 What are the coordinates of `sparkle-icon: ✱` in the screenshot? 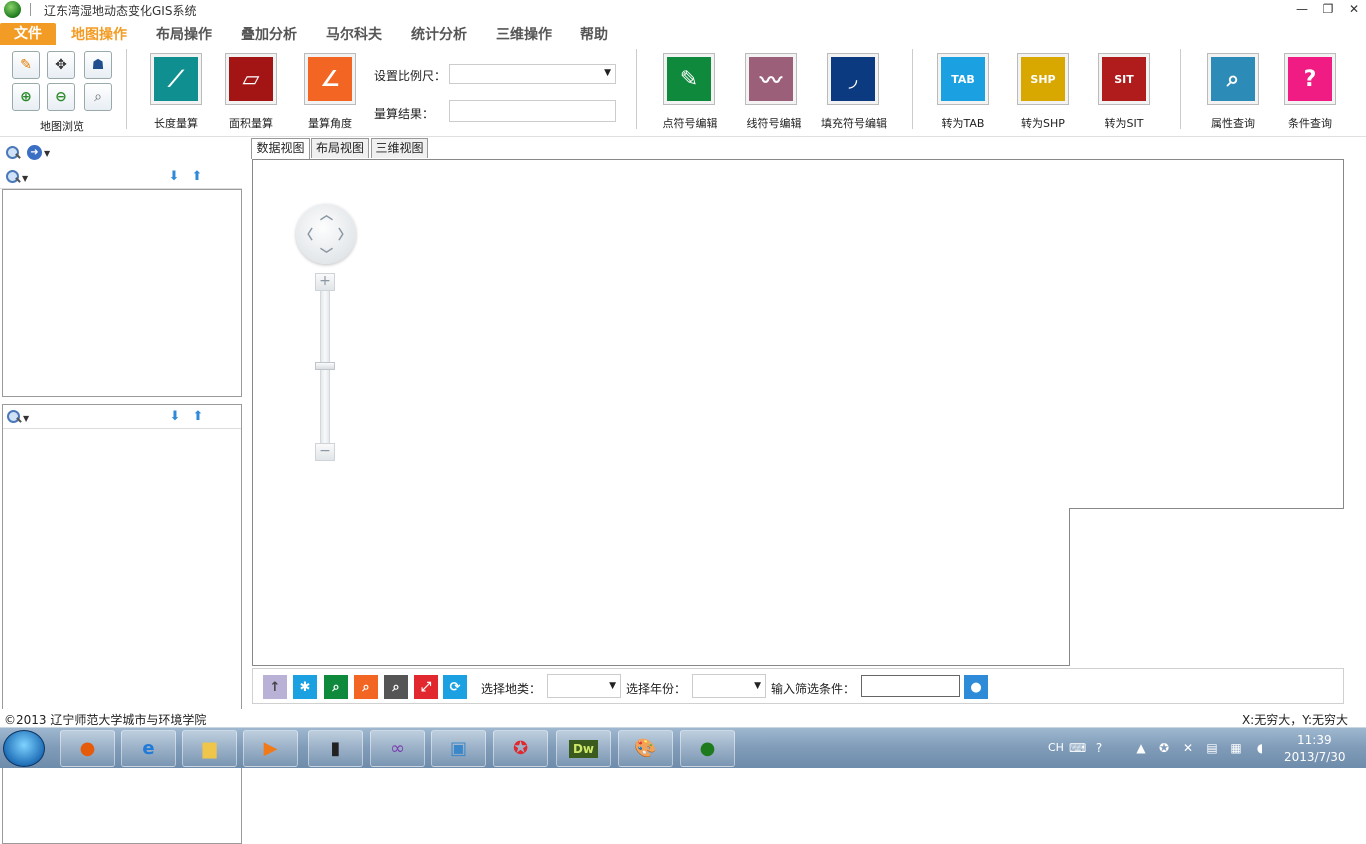 It's located at (305, 687).